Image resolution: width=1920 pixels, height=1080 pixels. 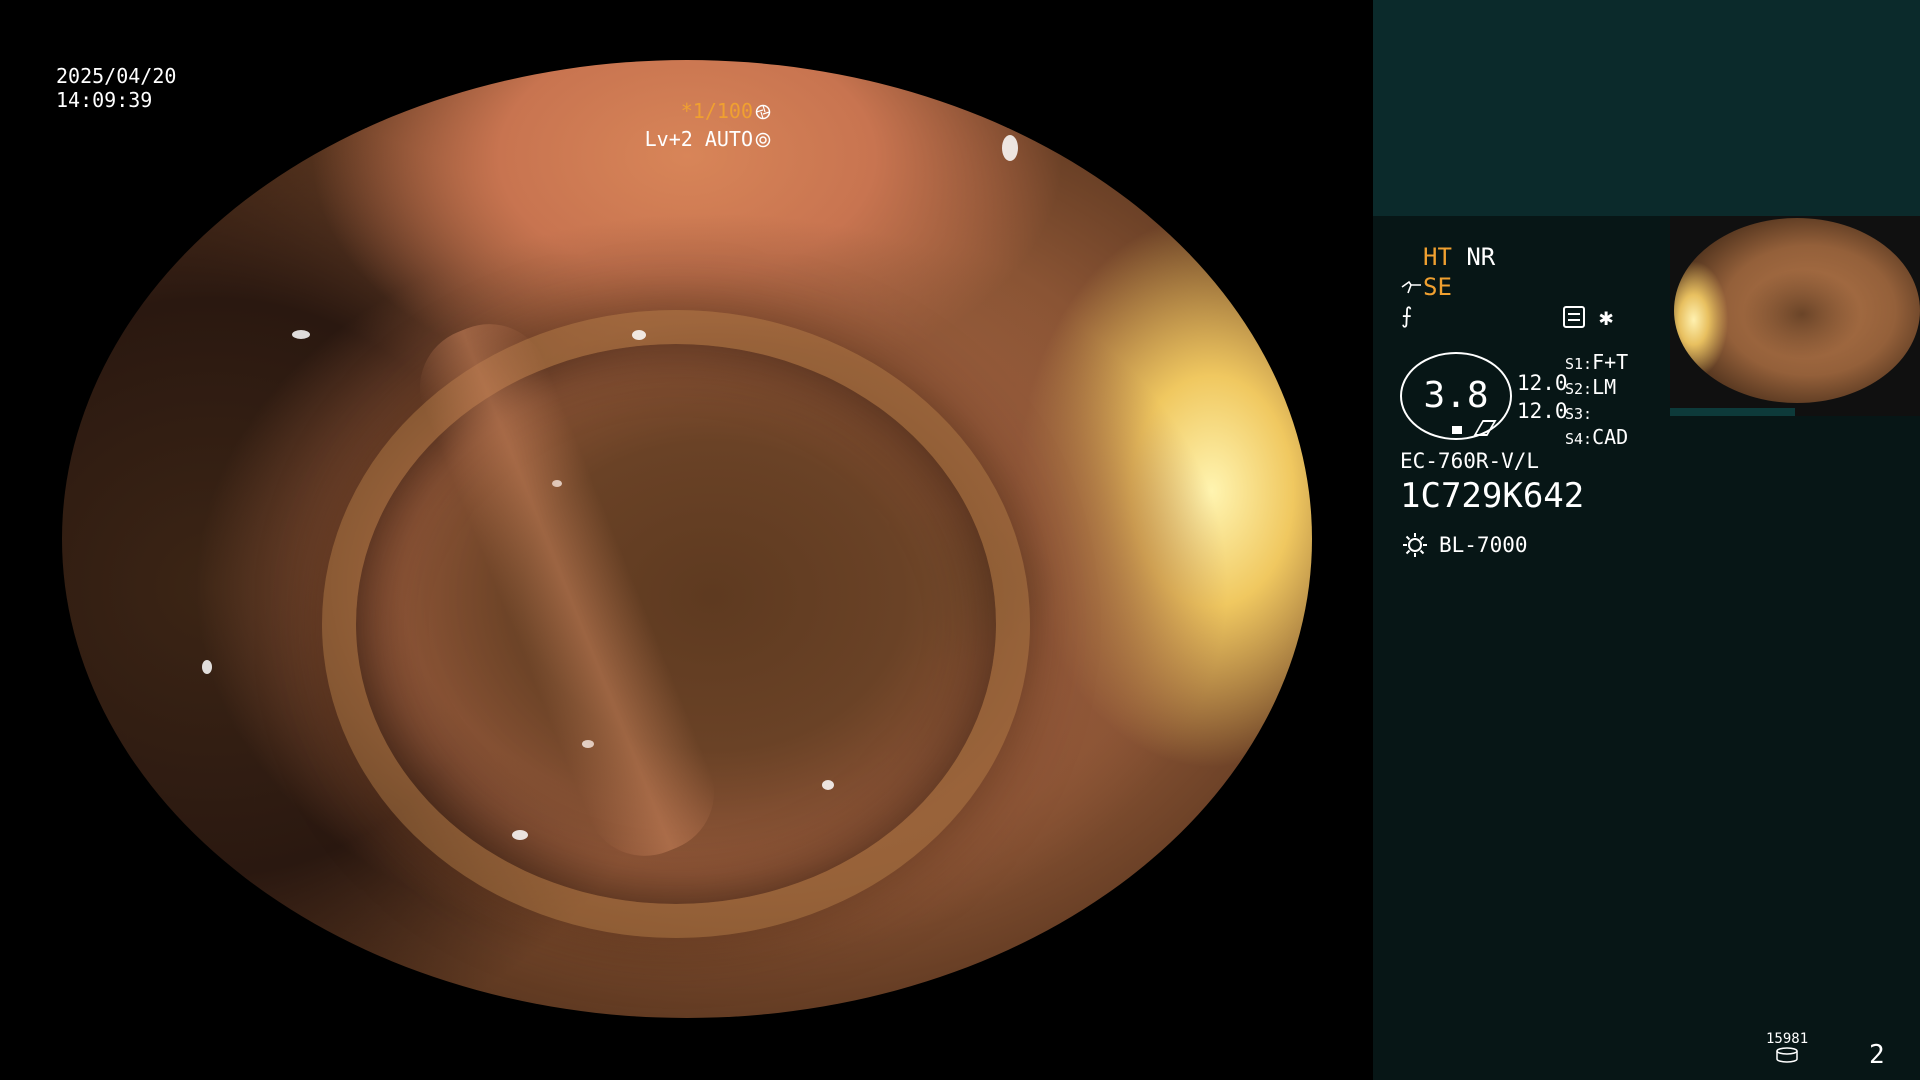 What do you see at coordinates (1483, 545) in the screenshot?
I see `lamp-model: BL-7000` at bounding box center [1483, 545].